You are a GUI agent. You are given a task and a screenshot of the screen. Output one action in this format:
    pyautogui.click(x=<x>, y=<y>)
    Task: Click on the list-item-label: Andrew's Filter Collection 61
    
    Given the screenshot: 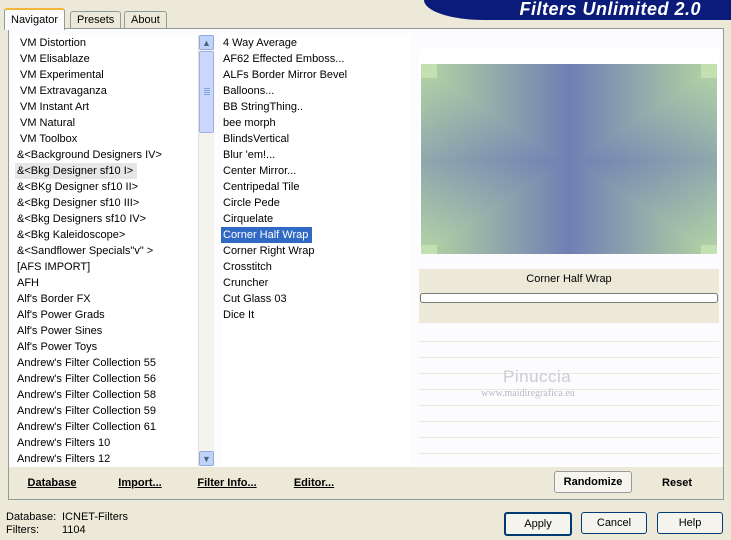 What is the action you would take?
    pyautogui.click(x=87, y=427)
    